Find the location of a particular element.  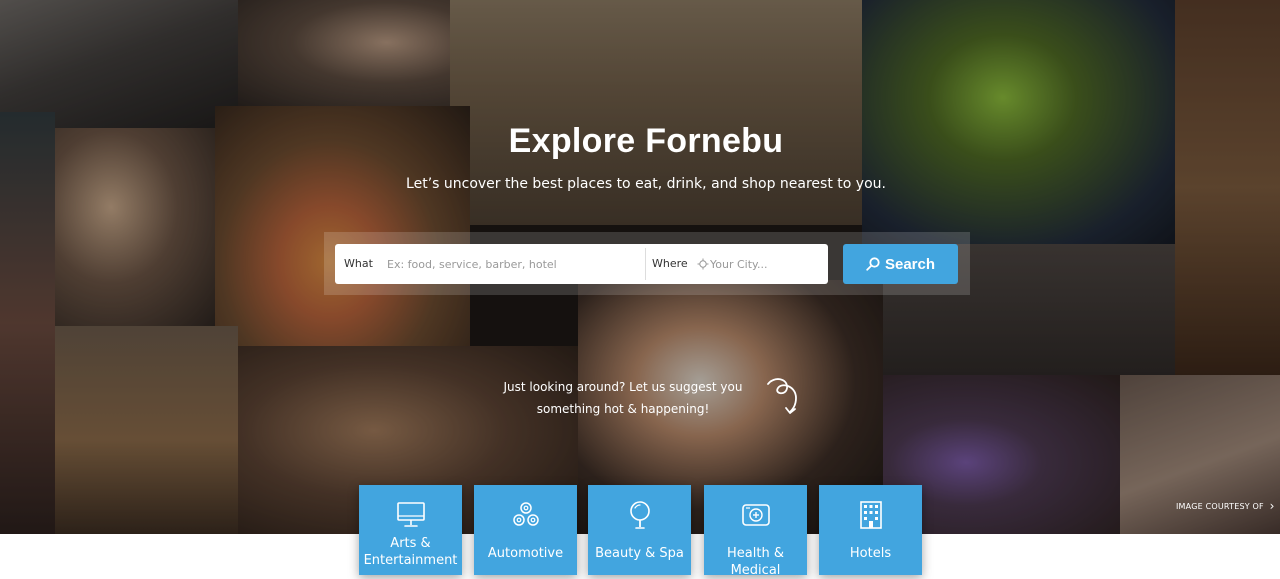

category-label: Hotels is located at coordinates (870, 553).